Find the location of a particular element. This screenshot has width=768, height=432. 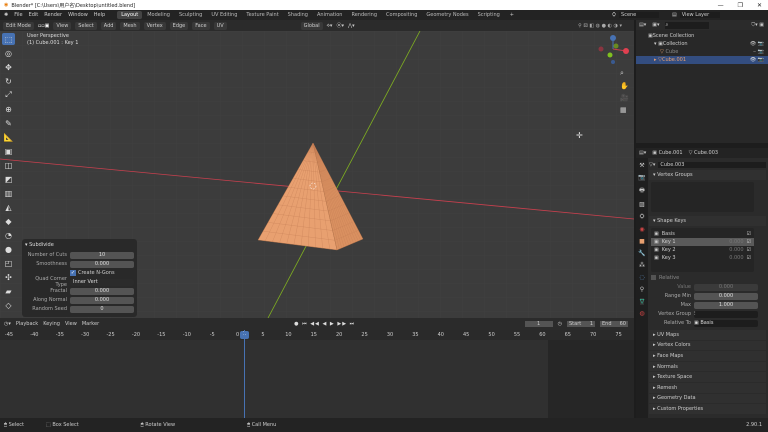

panel-geometry-data: ▸ Geometry Data is located at coordinates (707, 398).